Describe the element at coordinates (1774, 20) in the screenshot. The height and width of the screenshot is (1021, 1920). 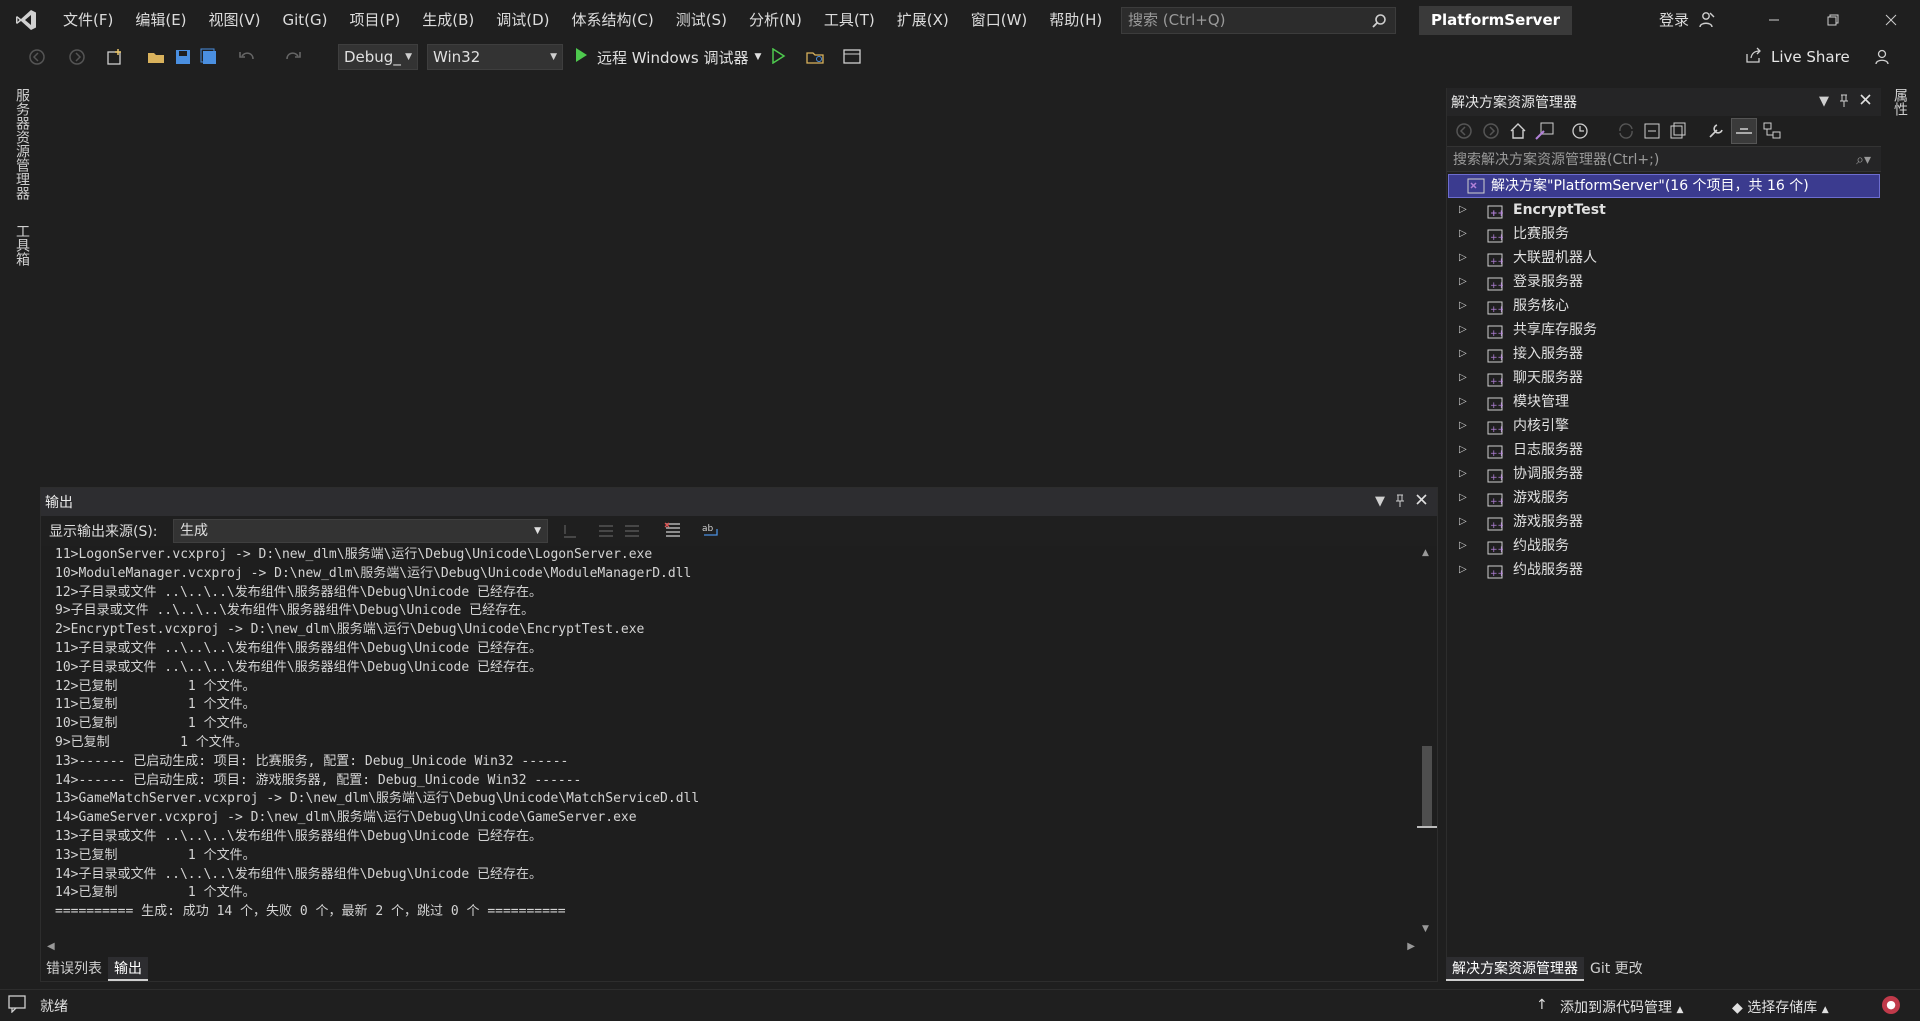
I see `minimize-button` at that location.